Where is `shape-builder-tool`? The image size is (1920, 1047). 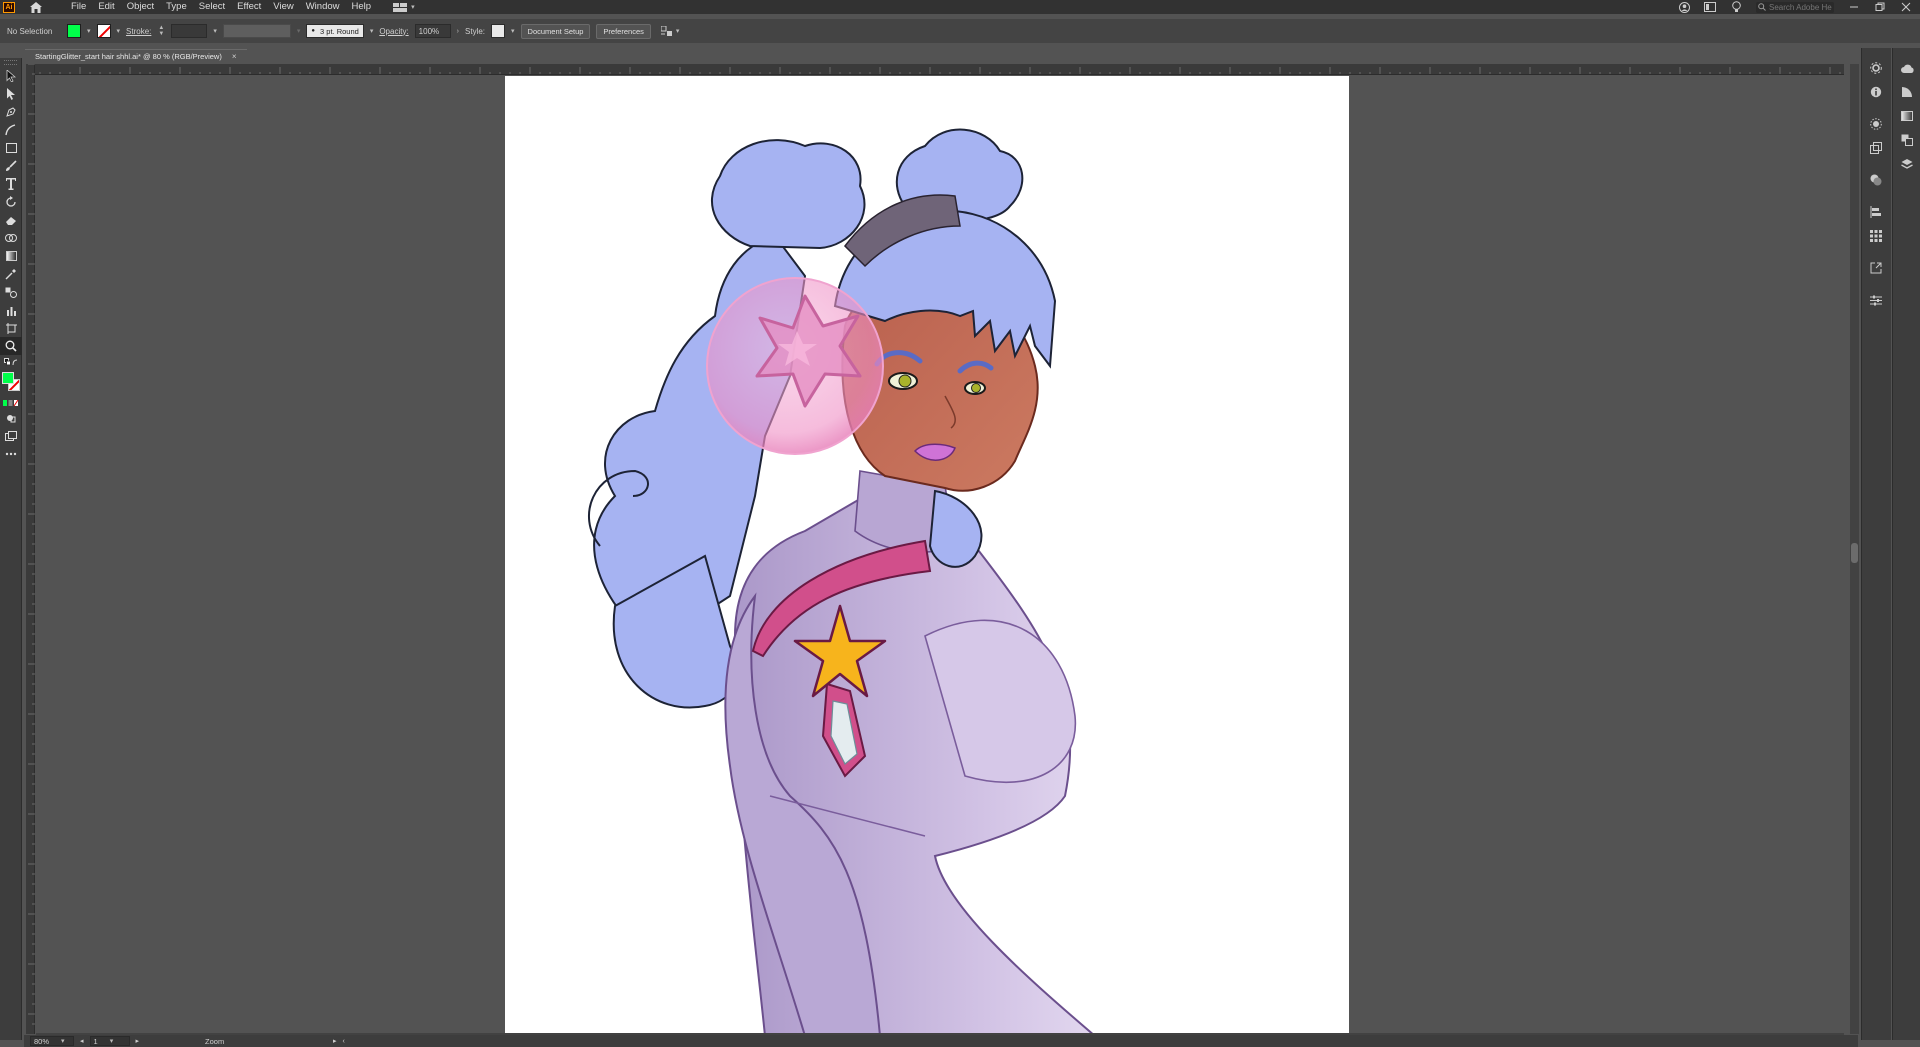
shape-builder-tool is located at coordinates (11, 238).